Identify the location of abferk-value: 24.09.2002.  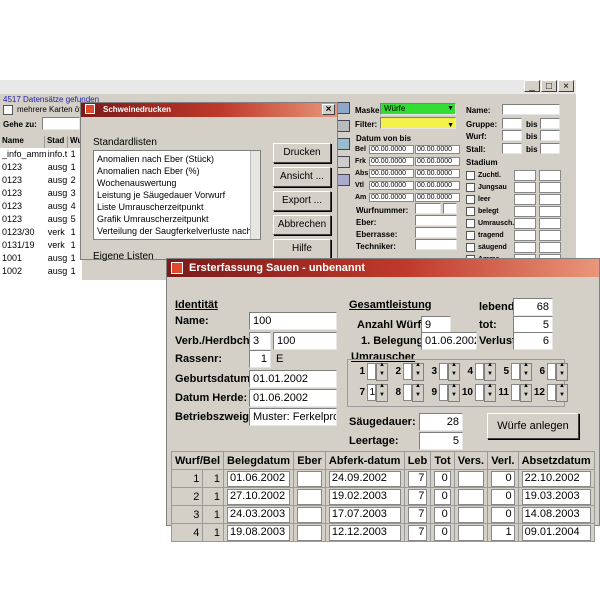
(364, 478).